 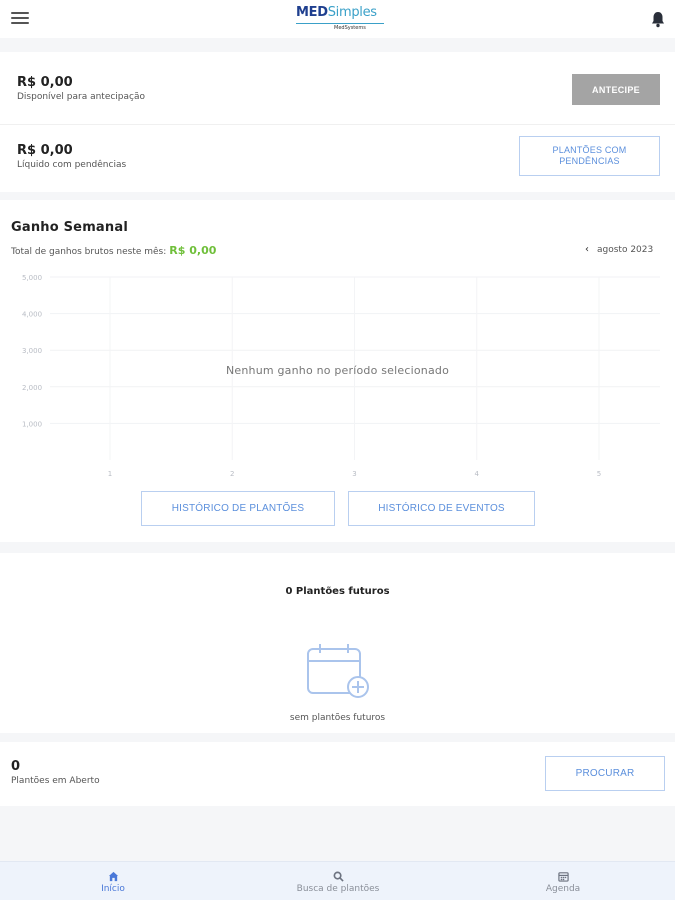 What do you see at coordinates (238, 508) in the screenshot?
I see `shift-history-button: HISTÓRICO DE PLANTÕES` at bounding box center [238, 508].